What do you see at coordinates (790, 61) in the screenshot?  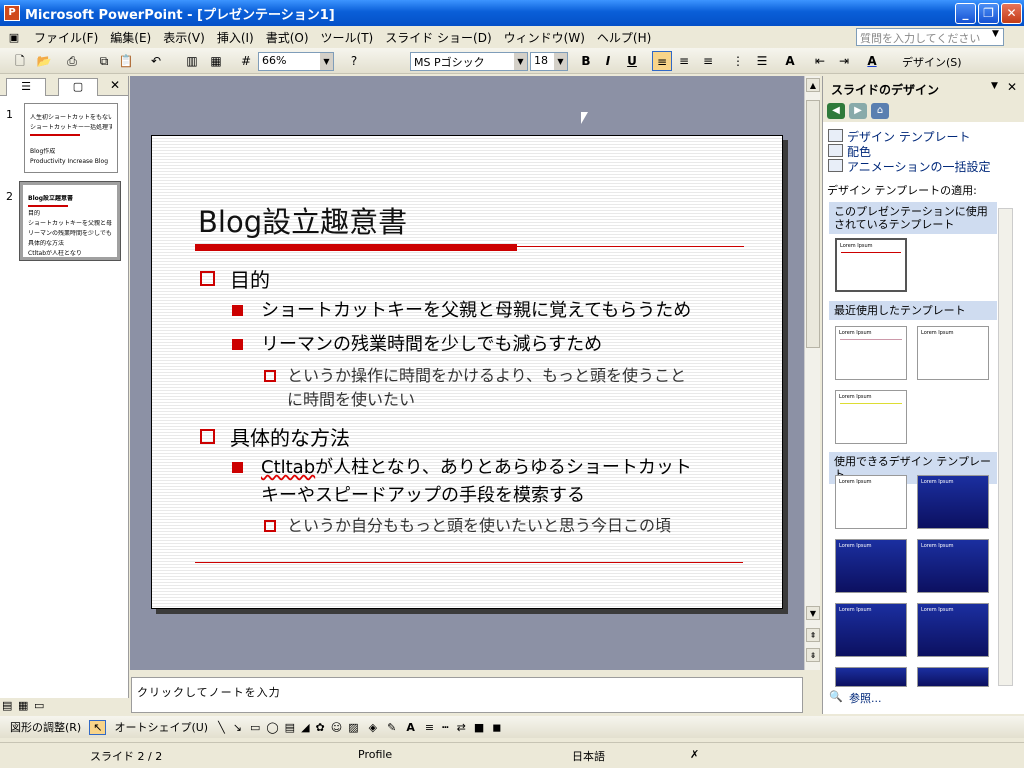 I see `grow-font-button: A` at bounding box center [790, 61].